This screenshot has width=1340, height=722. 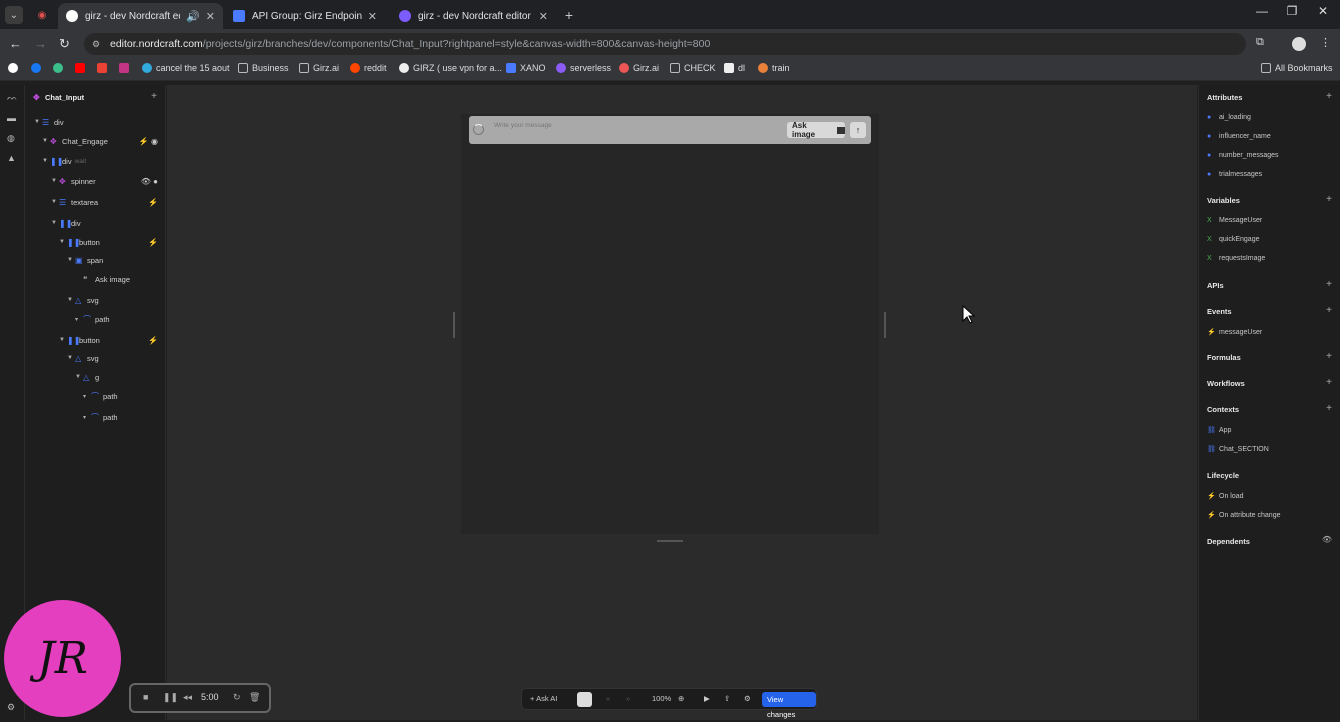 What do you see at coordinates (727, 698) in the screenshot?
I see `publish-icon: ⇧` at bounding box center [727, 698].